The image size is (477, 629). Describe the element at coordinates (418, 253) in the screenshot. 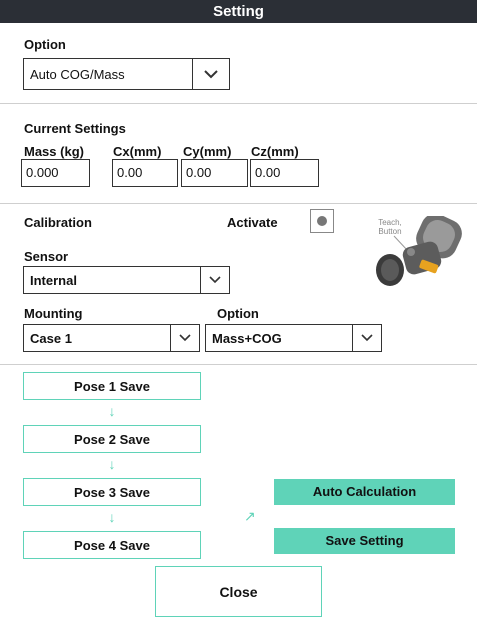

I see `robot-arm-image: Teach, Button` at that location.